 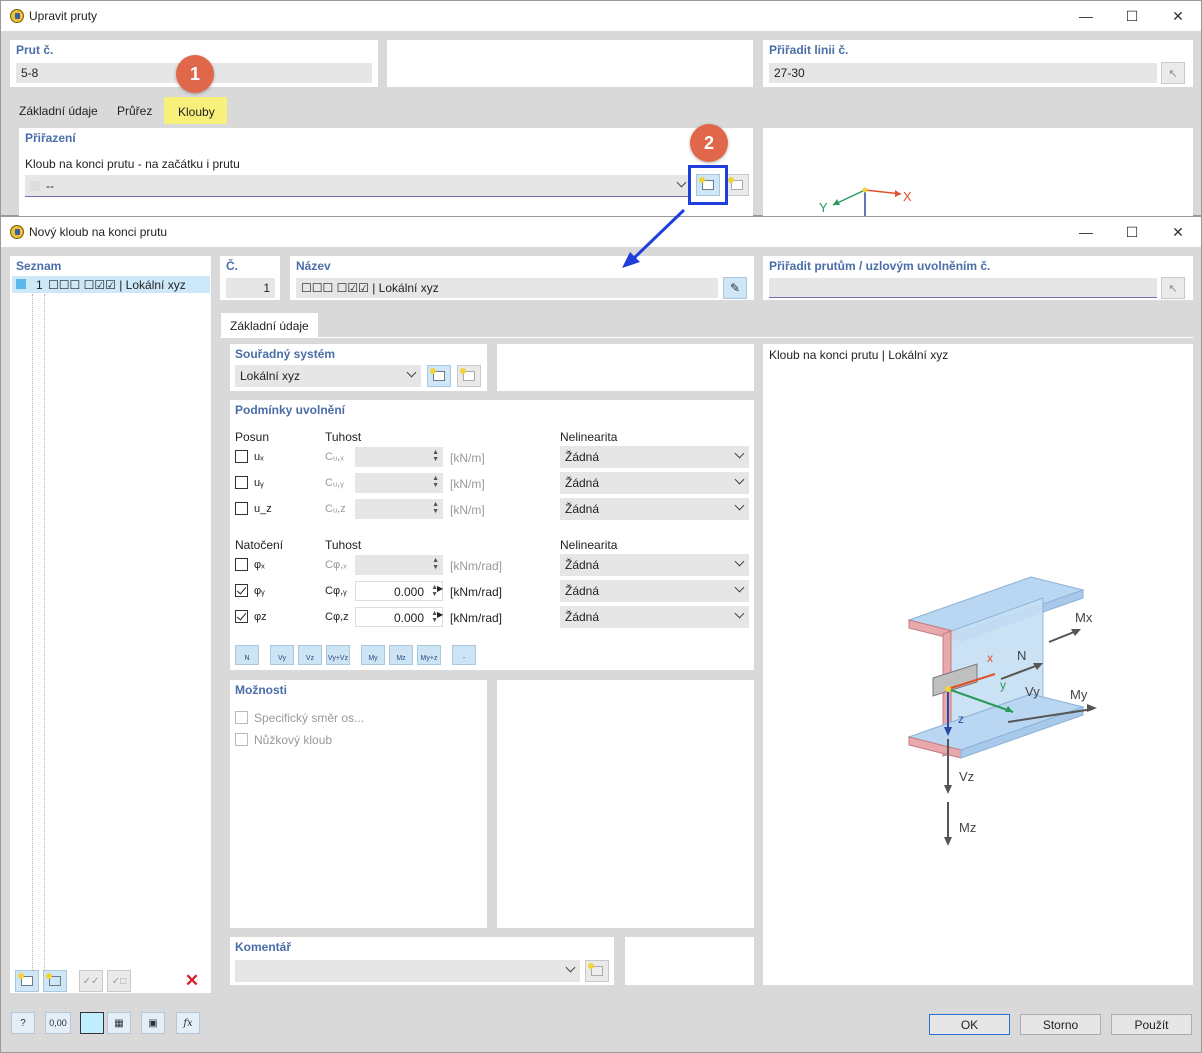 What do you see at coordinates (654, 617) in the screenshot?
I see `phiz-nonlin-select: Žádná` at bounding box center [654, 617].